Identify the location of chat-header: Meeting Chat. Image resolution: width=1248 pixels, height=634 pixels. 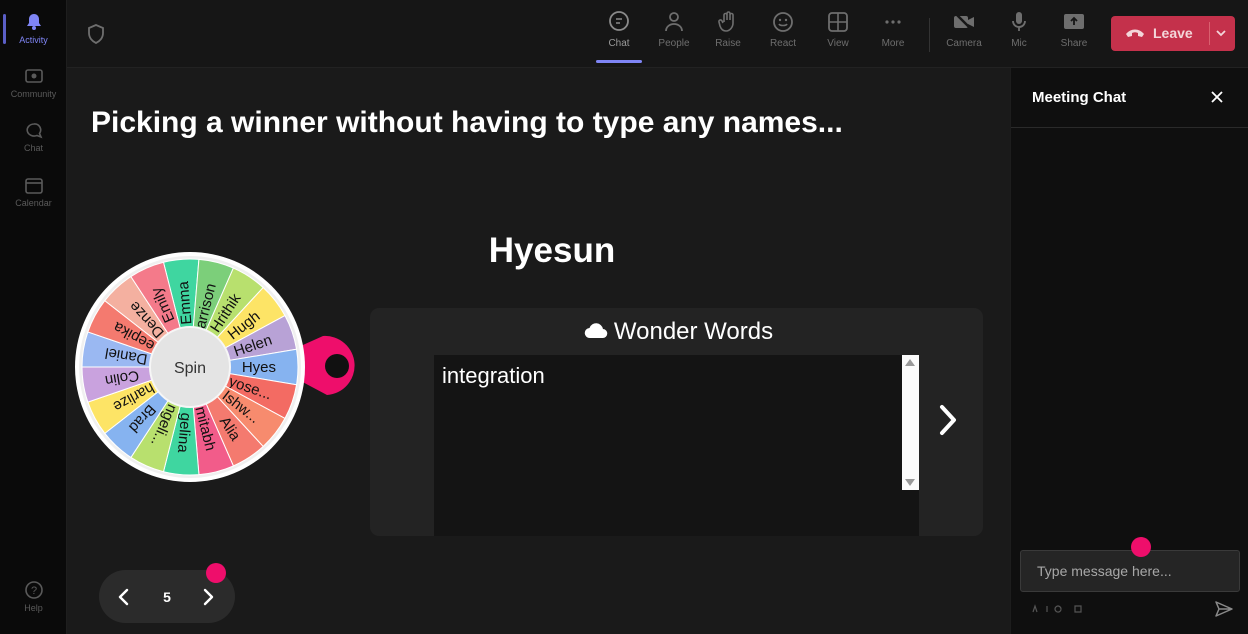
(1129, 98).